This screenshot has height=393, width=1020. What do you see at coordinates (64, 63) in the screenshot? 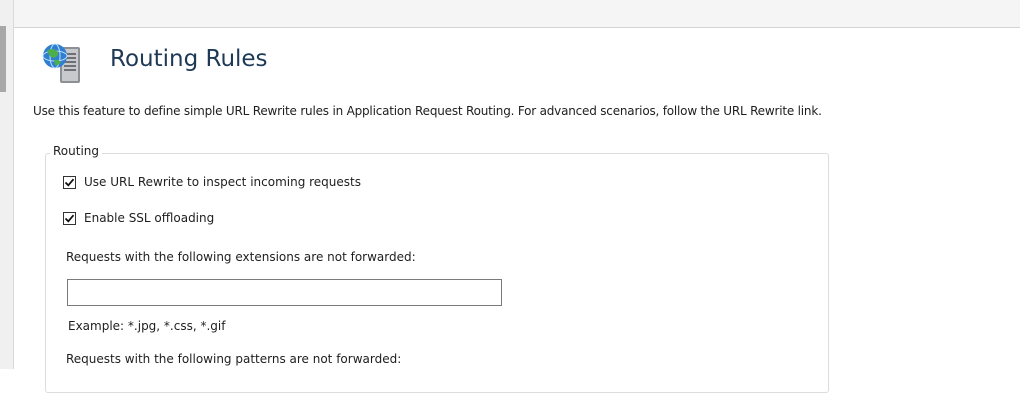
I see `globe-server-icon` at bounding box center [64, 63].